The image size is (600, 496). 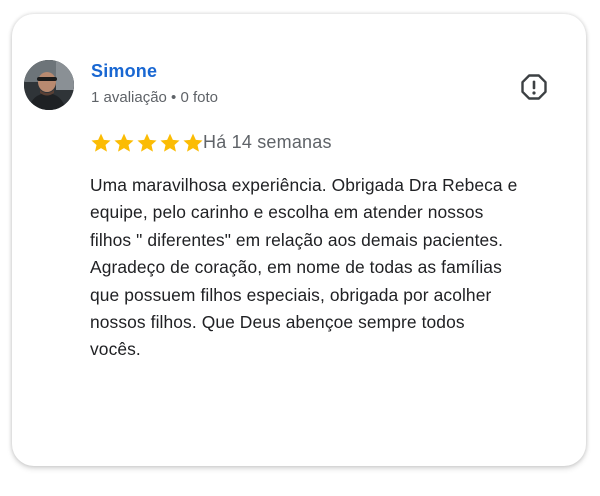 What do you see at coordinates (534, 87) in the screenshot?
I see `report-flag-icon` at bounding box center [534, 87].